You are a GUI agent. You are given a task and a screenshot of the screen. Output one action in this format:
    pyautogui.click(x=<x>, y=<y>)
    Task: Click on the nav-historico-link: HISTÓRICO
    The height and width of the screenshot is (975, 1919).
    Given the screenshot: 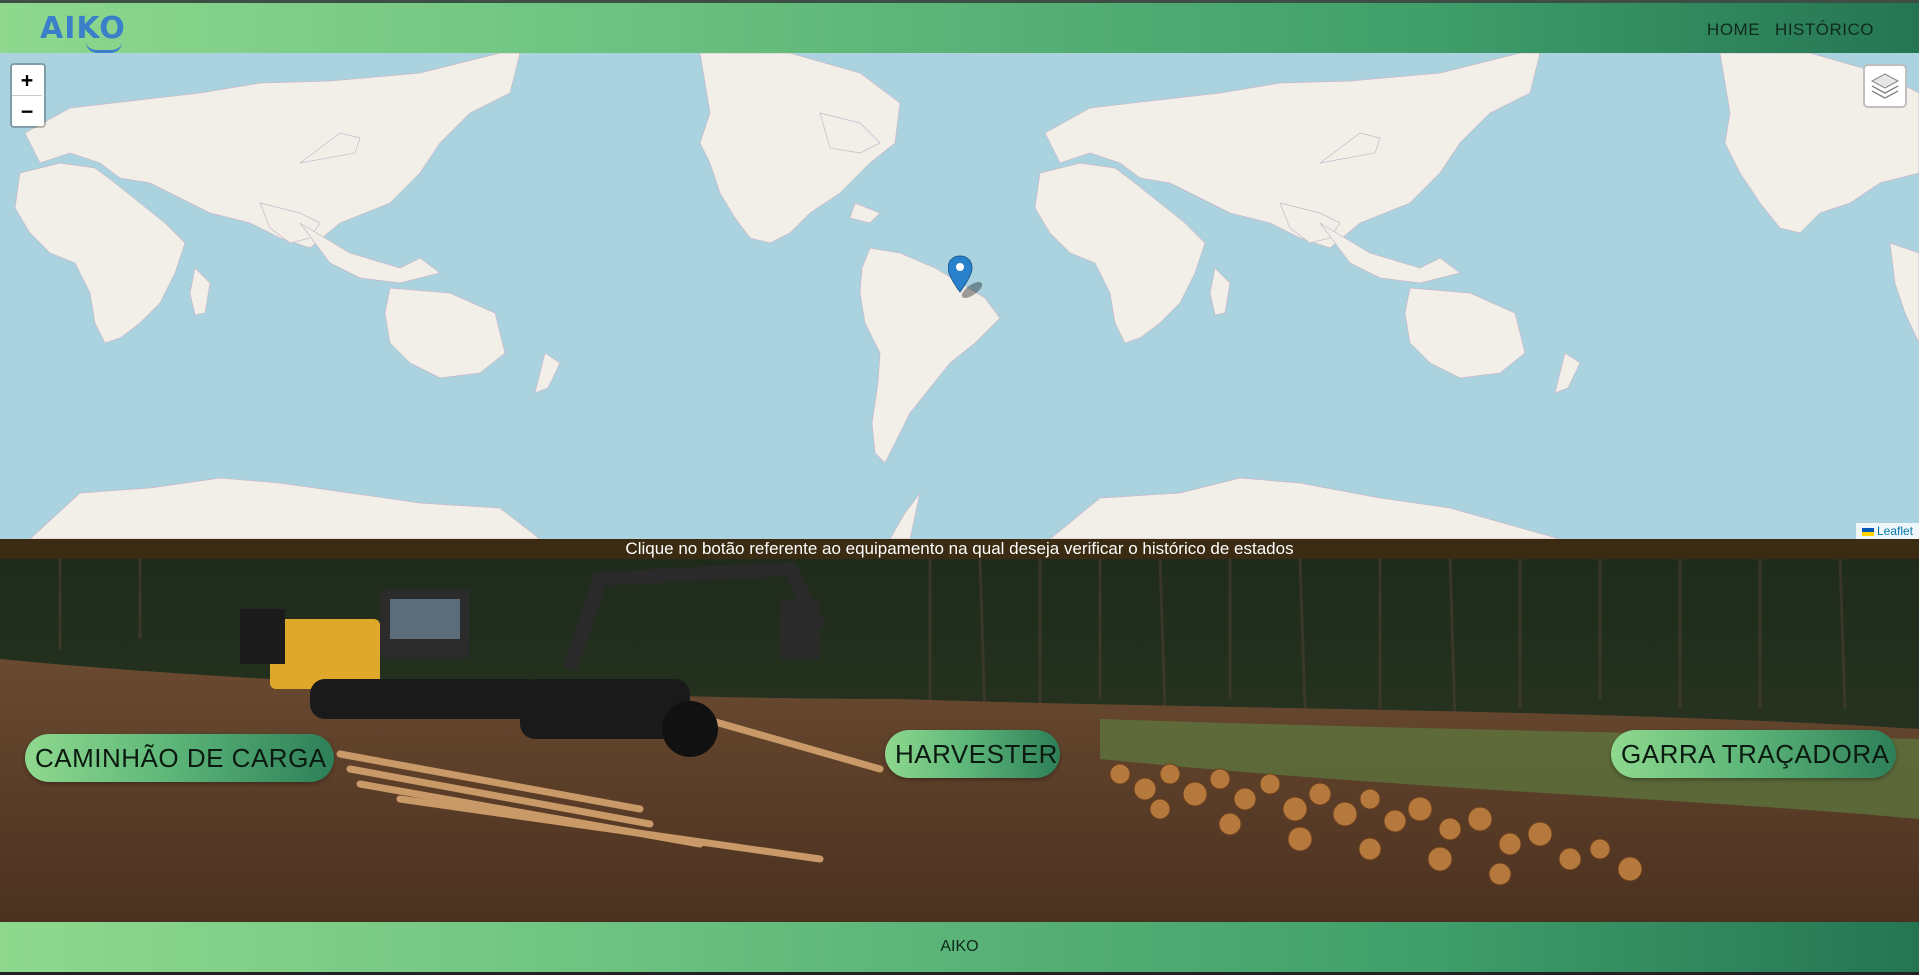 What is the action you would take?
    pyautogui.click(x=1824, y=30)
    